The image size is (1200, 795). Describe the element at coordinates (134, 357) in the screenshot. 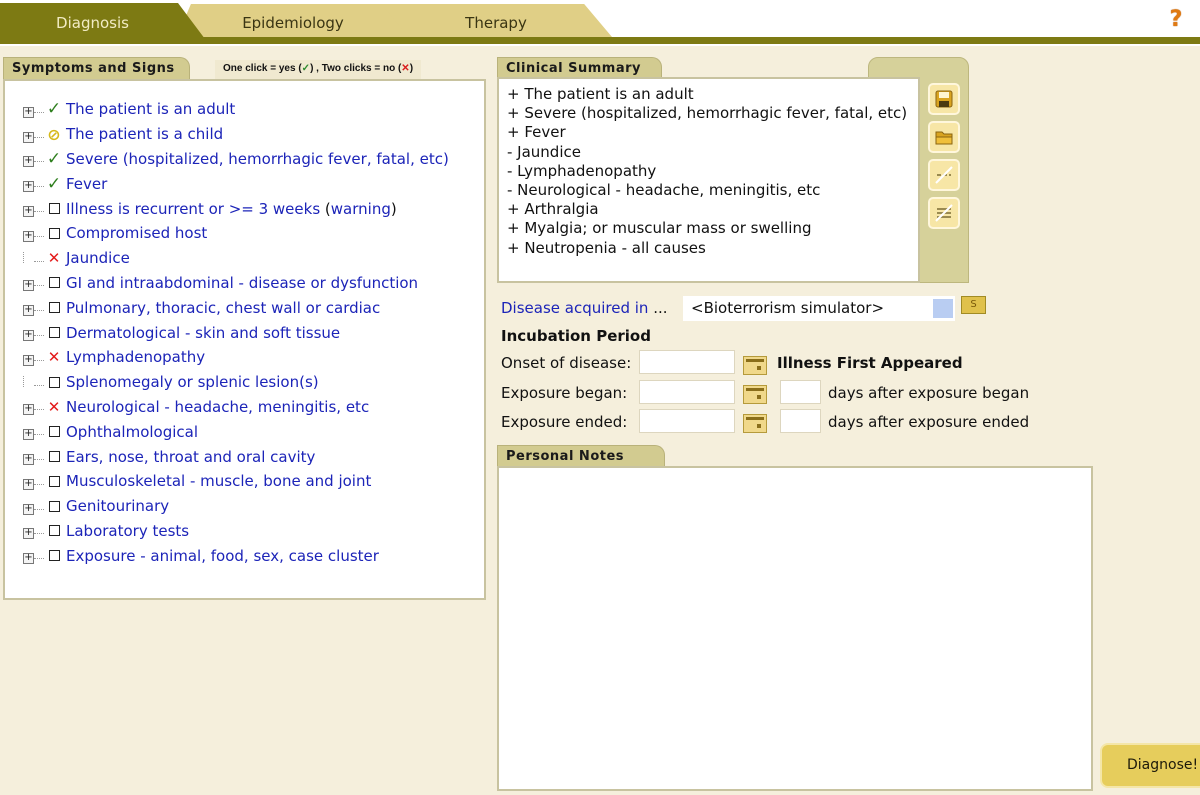

I see `symptom-label: Lymphadenopathy` at that location.